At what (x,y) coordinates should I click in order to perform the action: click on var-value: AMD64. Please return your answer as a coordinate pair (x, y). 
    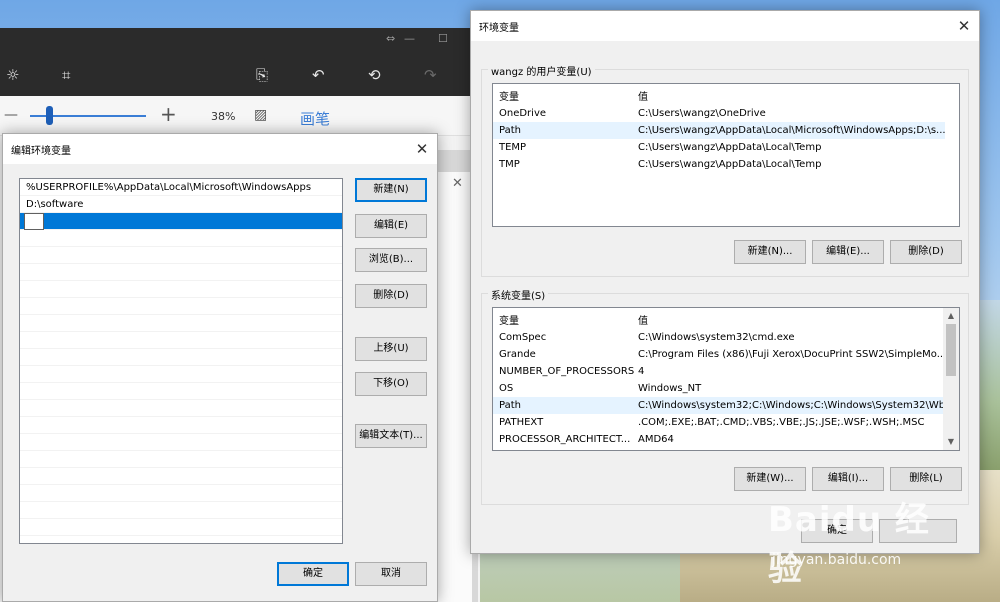
    Looking at the image, I should click on (656, 439).